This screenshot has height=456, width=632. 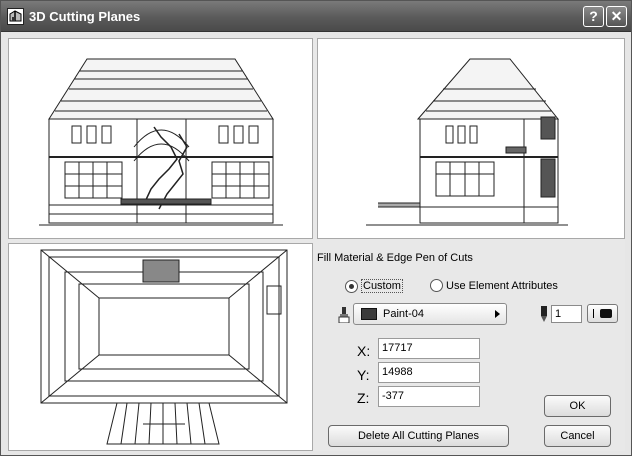 What do you see at coordinates (429, 372) in the screenshot?
I see `y-coordinate-input: 14988` at bounding box center [429, 372].